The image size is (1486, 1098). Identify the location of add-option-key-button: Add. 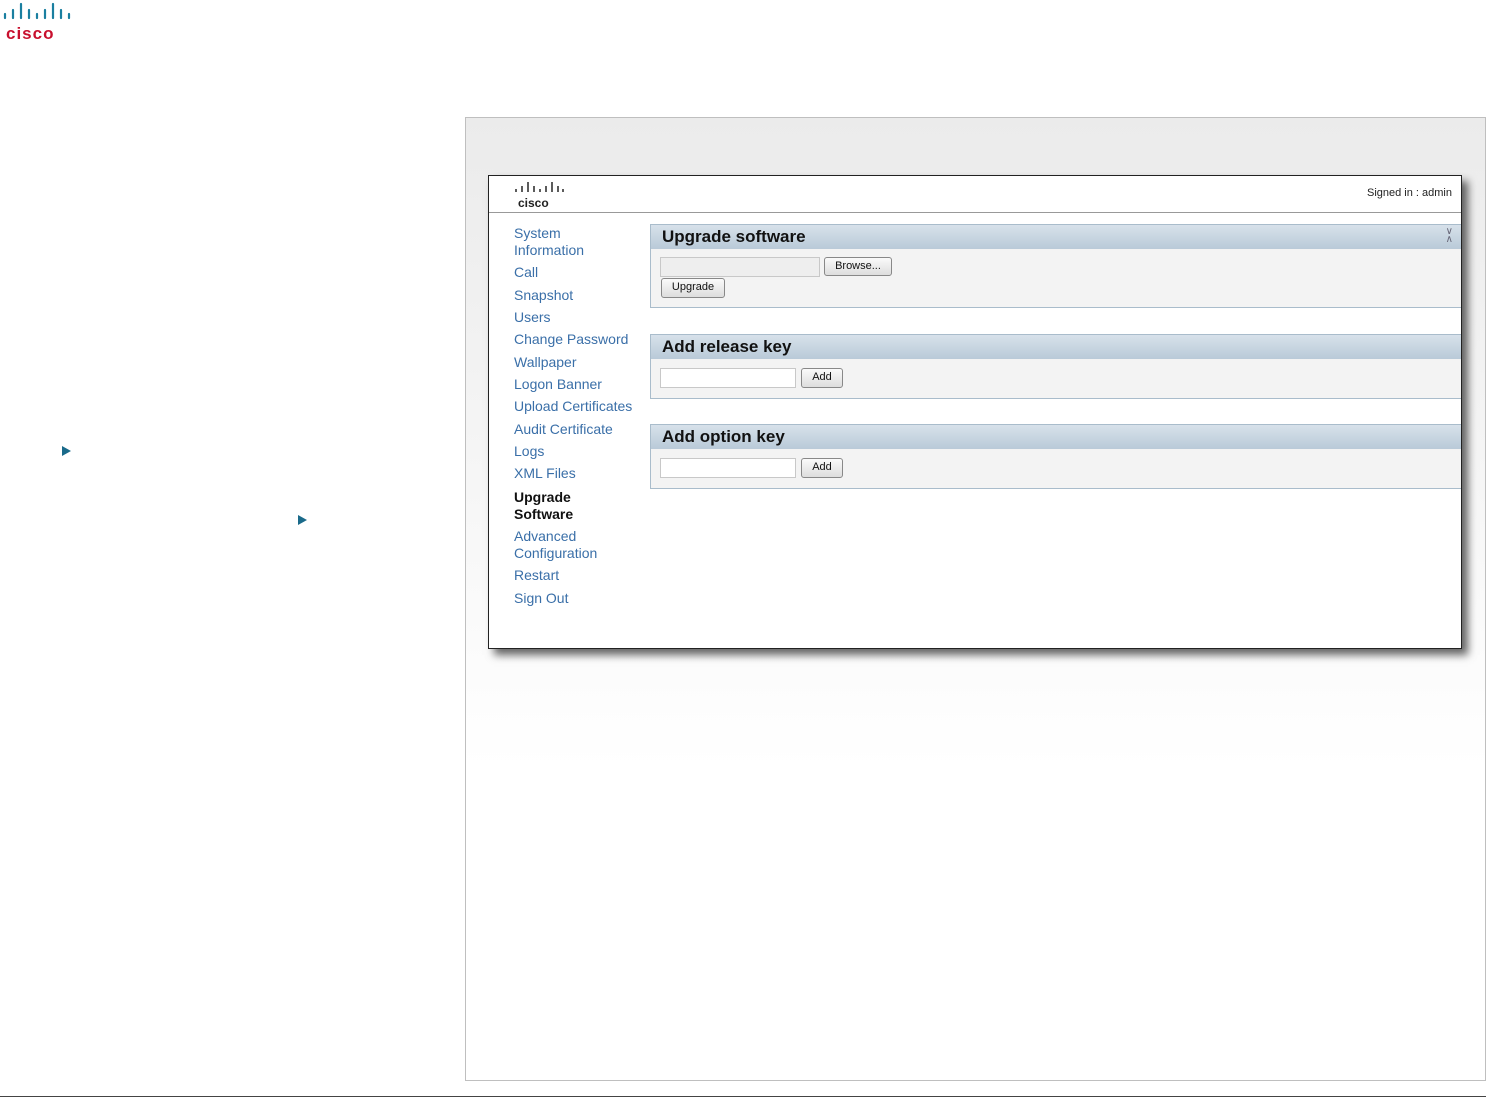
(822, 468).